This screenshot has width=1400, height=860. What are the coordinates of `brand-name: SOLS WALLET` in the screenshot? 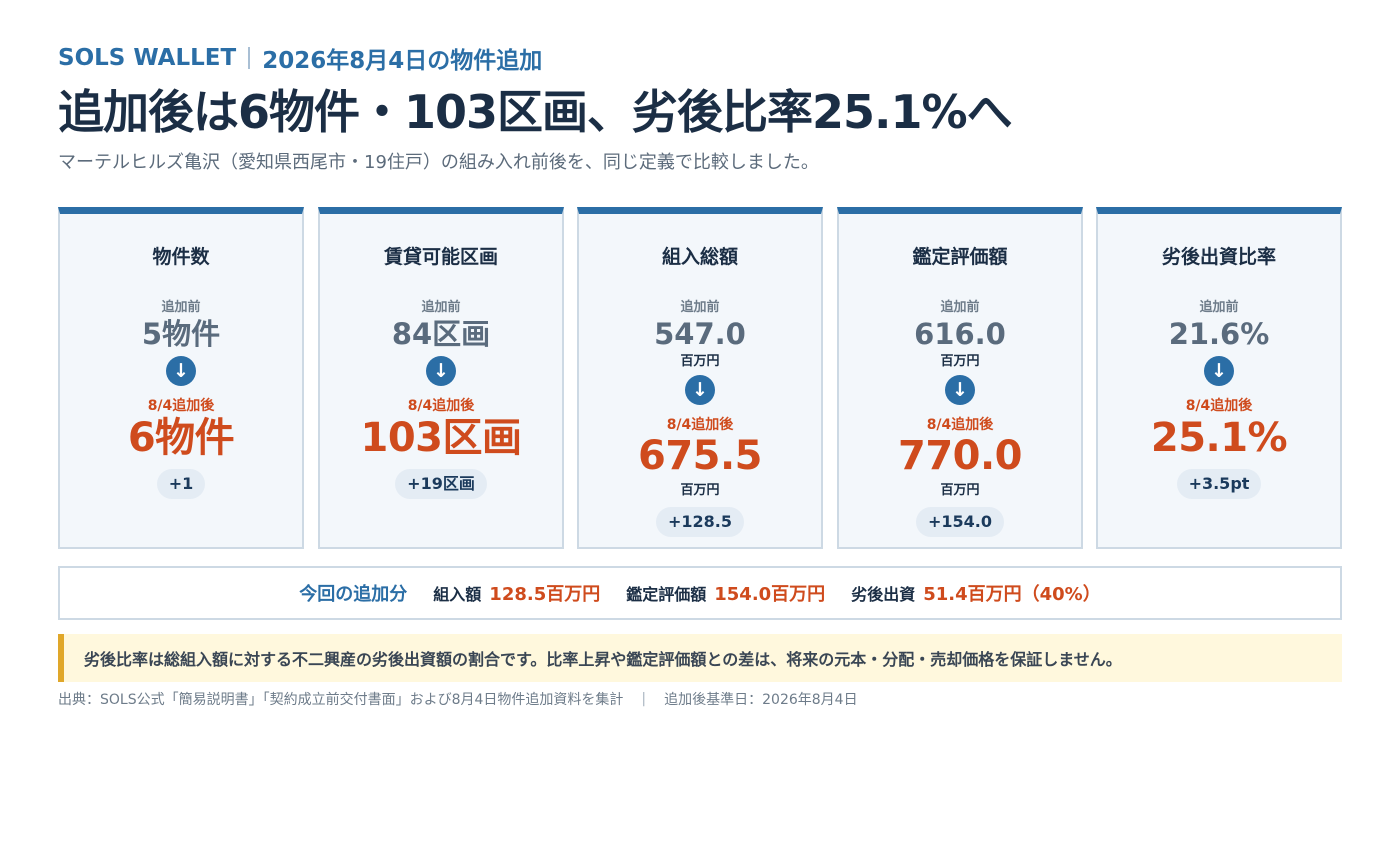 It's located at (147, 58).